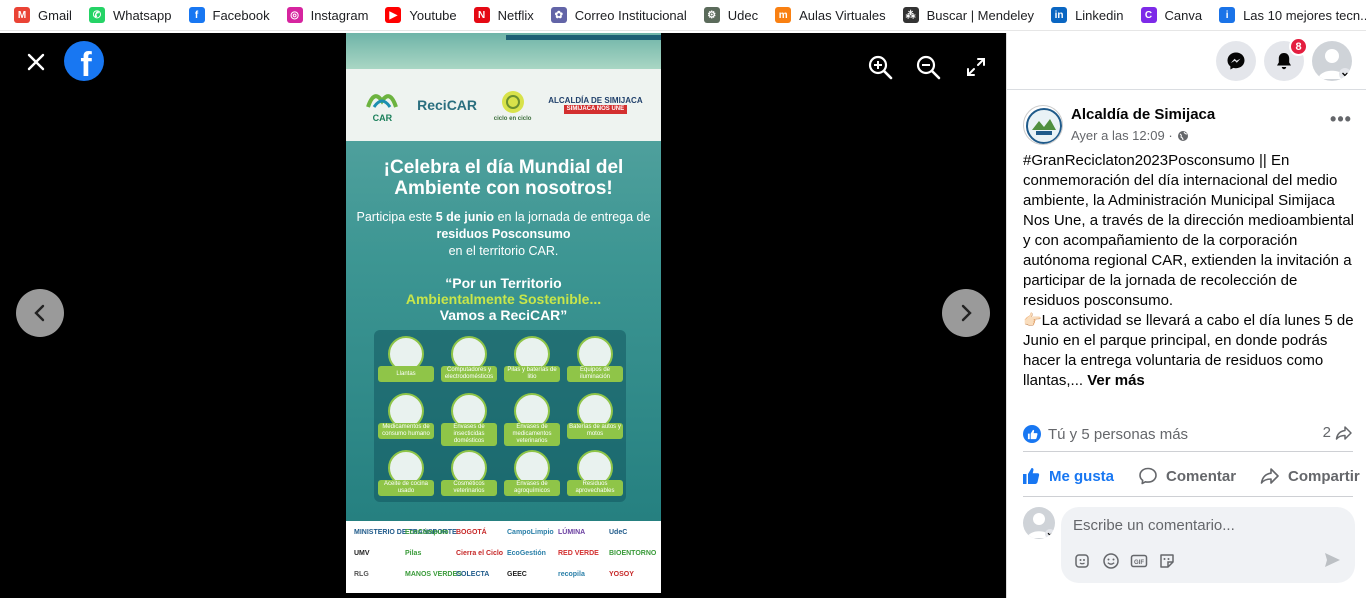 The height and width of the screenshot is (598, 1366). I want to click on sponsor-logo: MANOS VERDES, so click(433, 574).